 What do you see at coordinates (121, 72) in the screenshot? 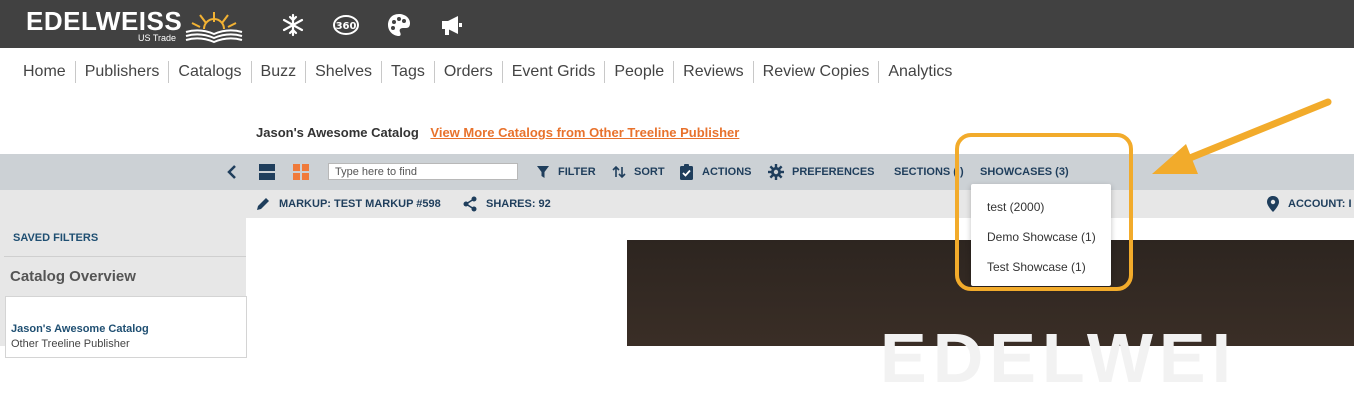
I see `nav-publishers: Publishers` at bounding box center [121, 72].